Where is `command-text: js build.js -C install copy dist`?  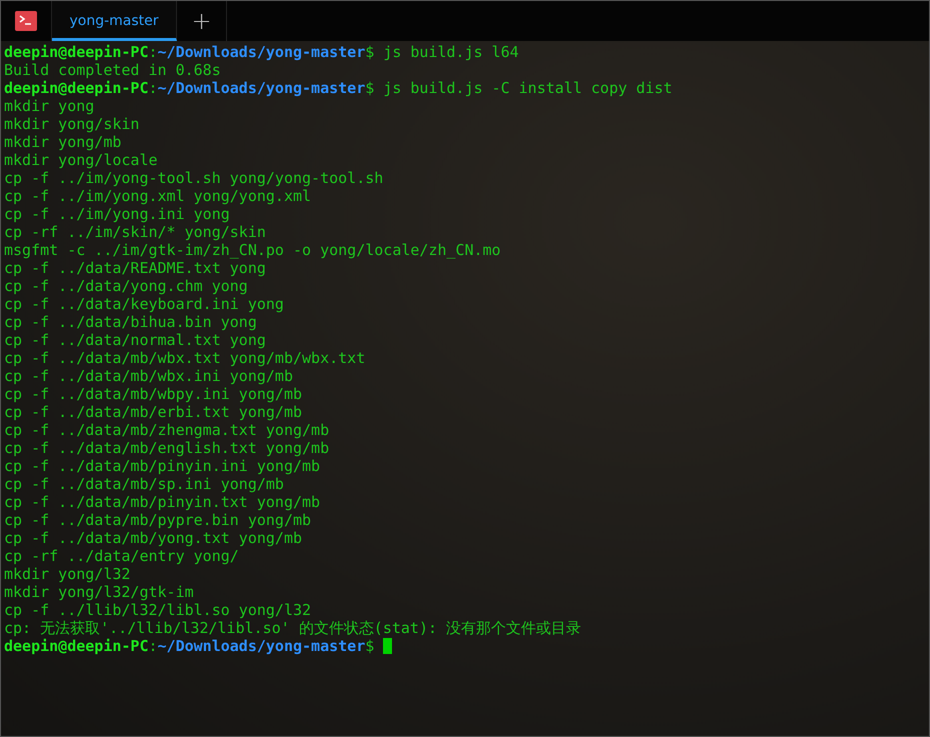
command-text: js build.js -C install copy dist is located at coordinates (527, 88).